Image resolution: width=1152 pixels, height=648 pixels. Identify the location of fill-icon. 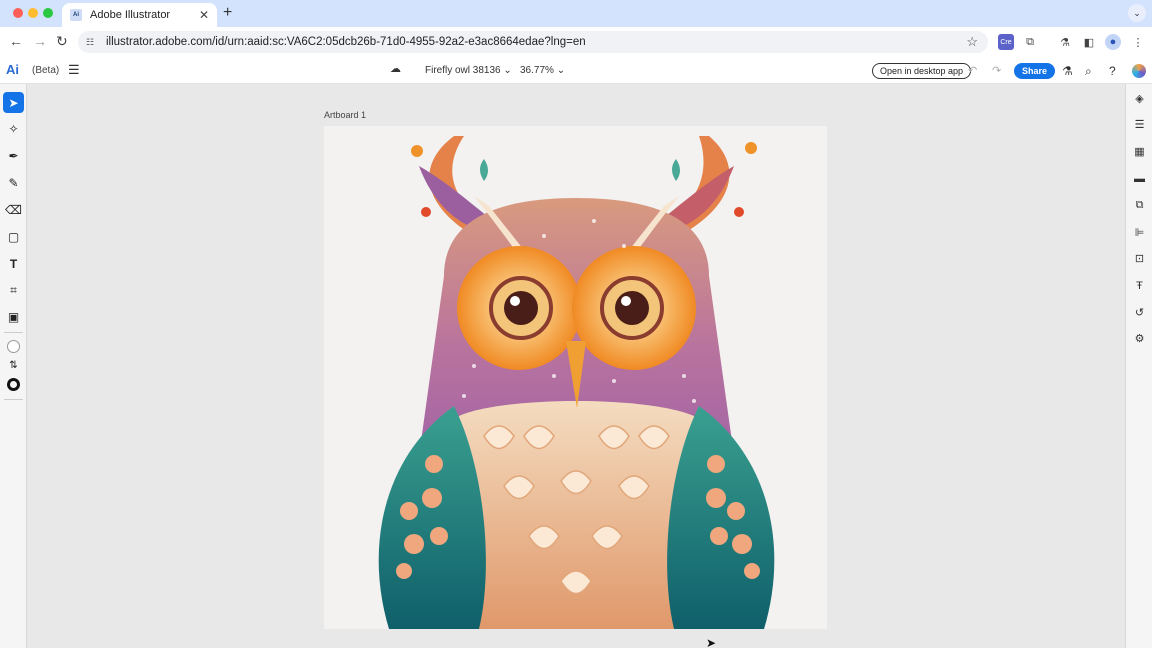
(13, 346).